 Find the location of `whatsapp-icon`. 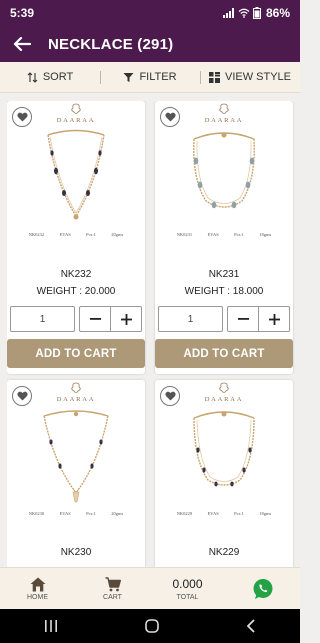

whatsapp-icon is located at coordinates (262, 588).